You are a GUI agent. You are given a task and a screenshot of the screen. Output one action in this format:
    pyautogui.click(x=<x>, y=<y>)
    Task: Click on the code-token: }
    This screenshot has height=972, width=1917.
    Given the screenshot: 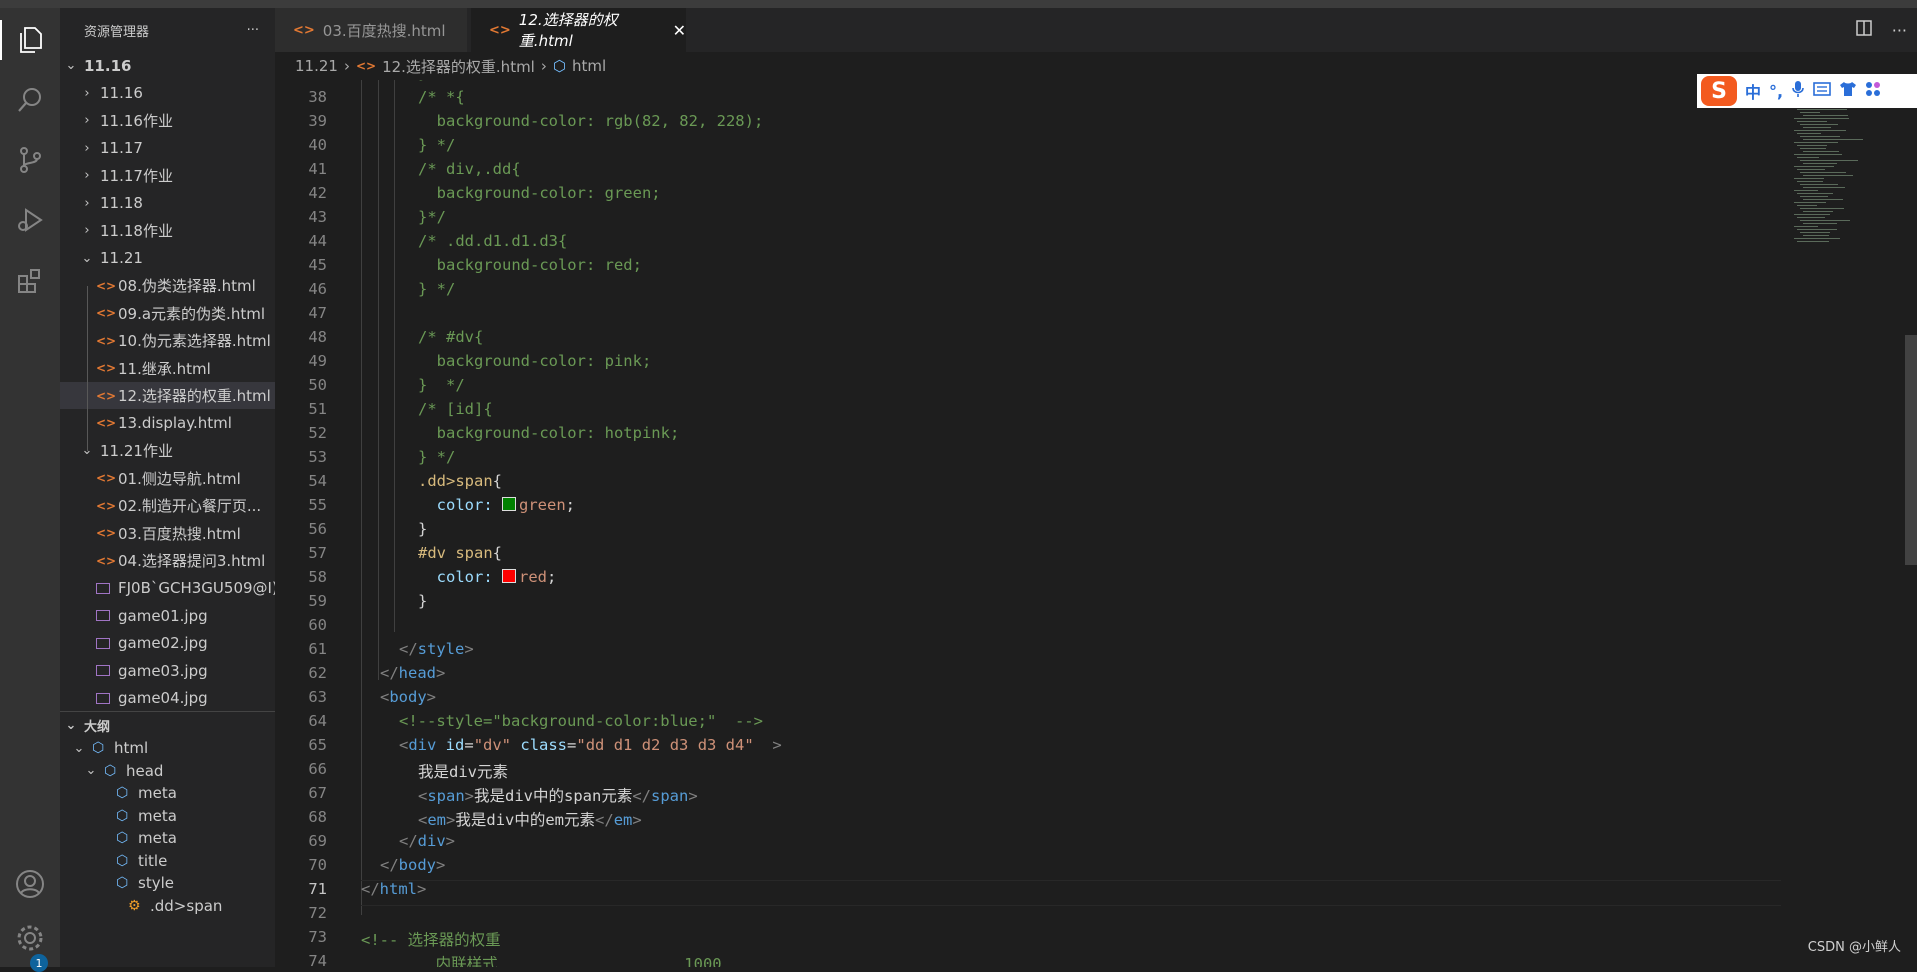 What is the action you would take?
    pyautogui.click(x=423, y=529)
    